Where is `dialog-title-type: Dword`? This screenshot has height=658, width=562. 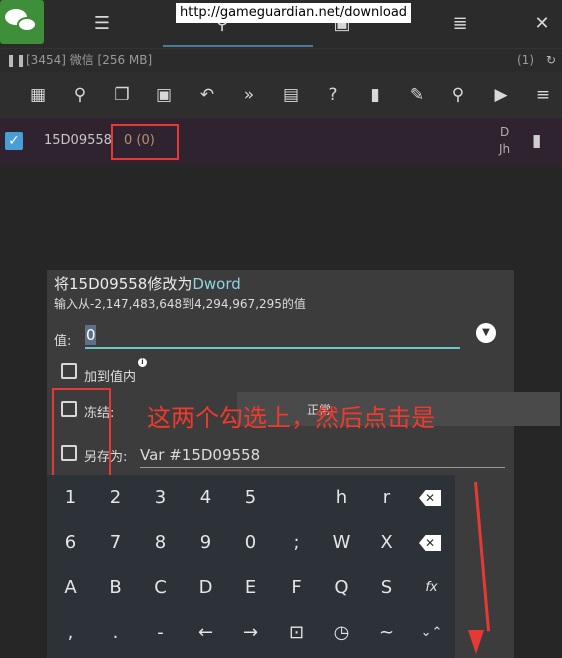 dialog-title-type: Dword is located at coordinates (216, 284).